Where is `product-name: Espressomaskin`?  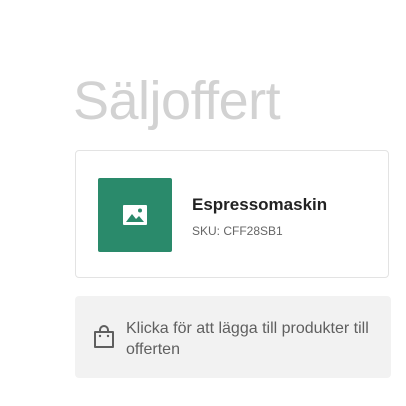
product-name: Espressomaskin is located at coordinates (260, 204).